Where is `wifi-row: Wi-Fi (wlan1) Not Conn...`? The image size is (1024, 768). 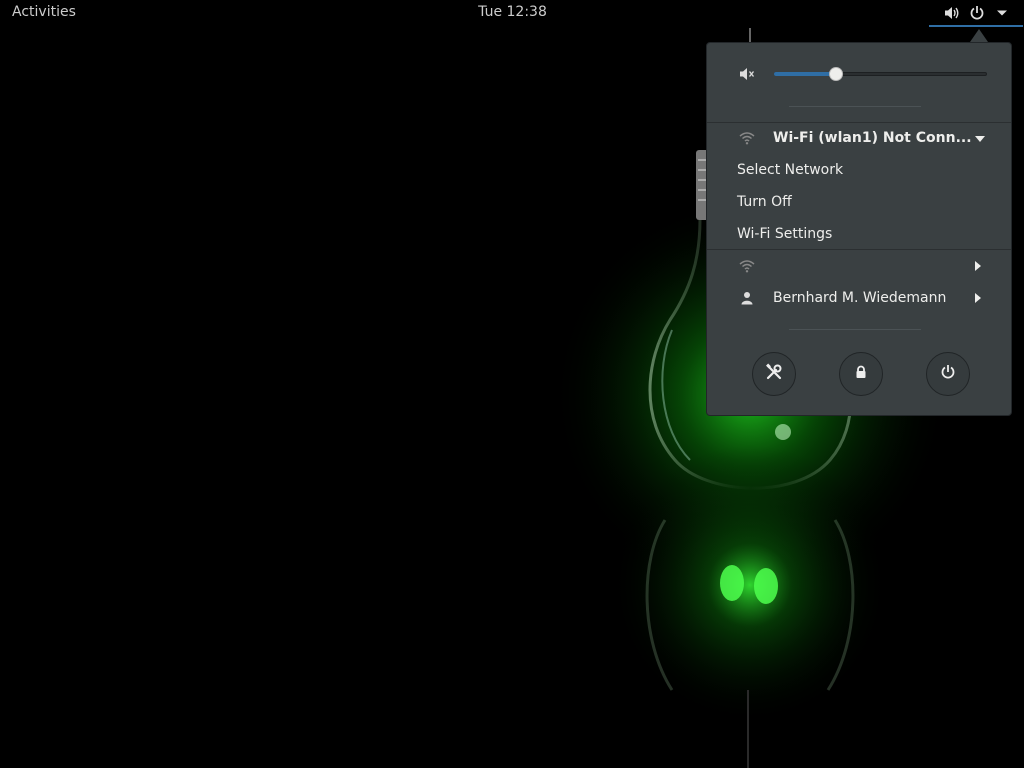
wifi-row: Wi-Fi (wlan1) Not Conn... is located at coordinates (859, 138).